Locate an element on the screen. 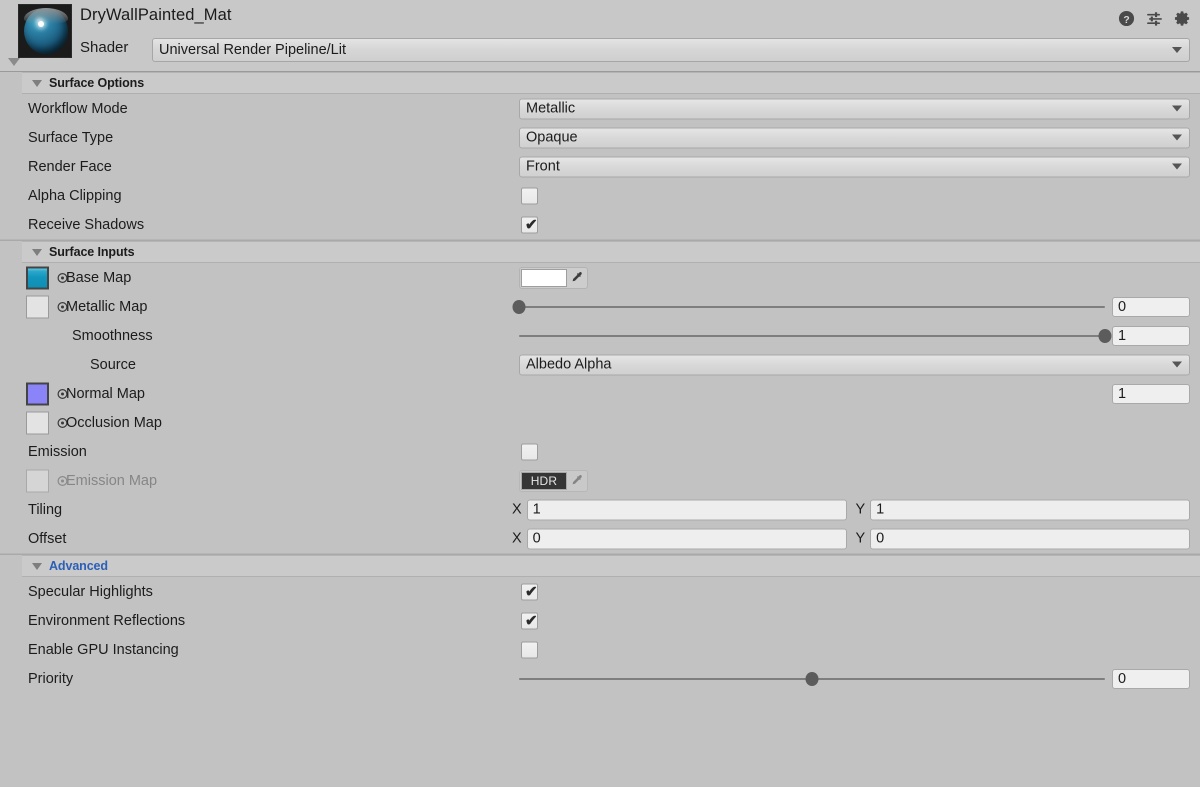  row-label: Render Face is located at coordinates (70, 166).